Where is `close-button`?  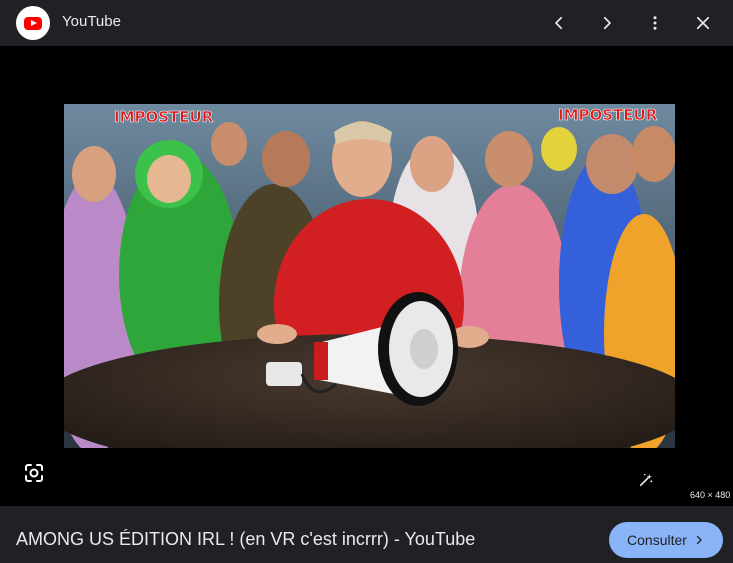 close-button is located at coordinates (703, 23).